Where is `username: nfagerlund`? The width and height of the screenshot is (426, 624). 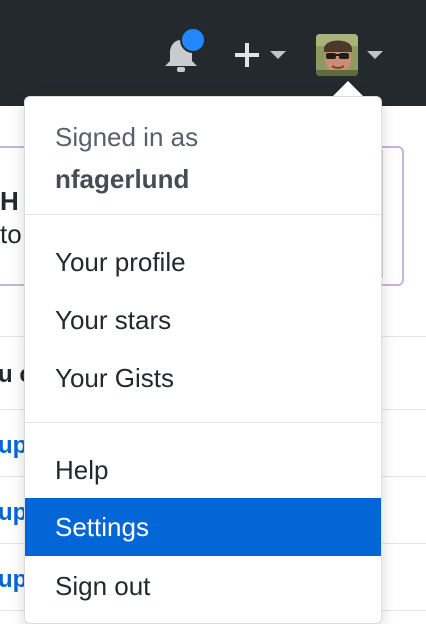 username: nfagerlund is located at coordinates (122, 179).